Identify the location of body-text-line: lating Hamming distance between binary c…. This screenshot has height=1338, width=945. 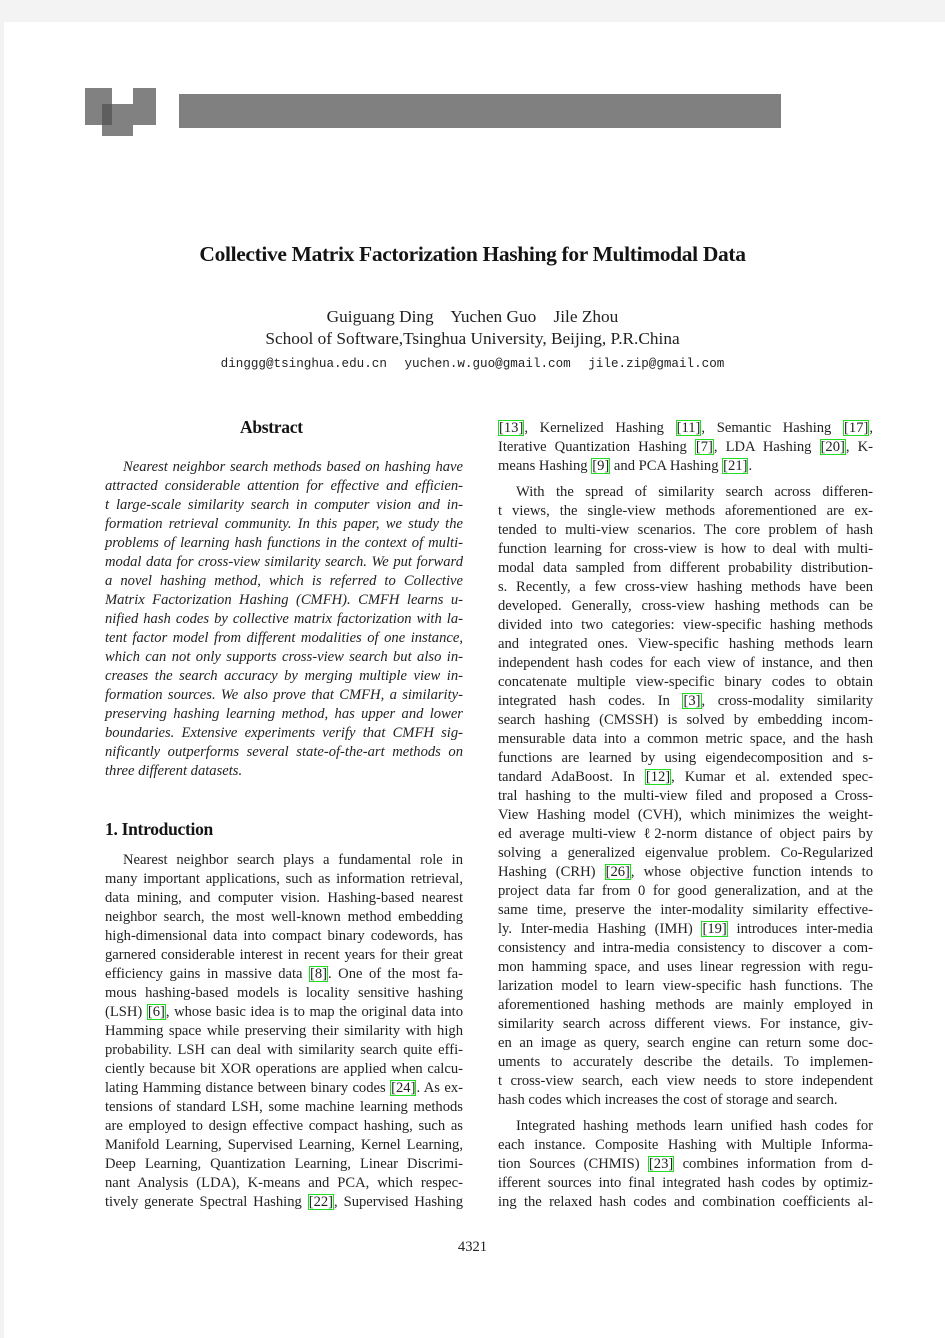
(284, 1088).